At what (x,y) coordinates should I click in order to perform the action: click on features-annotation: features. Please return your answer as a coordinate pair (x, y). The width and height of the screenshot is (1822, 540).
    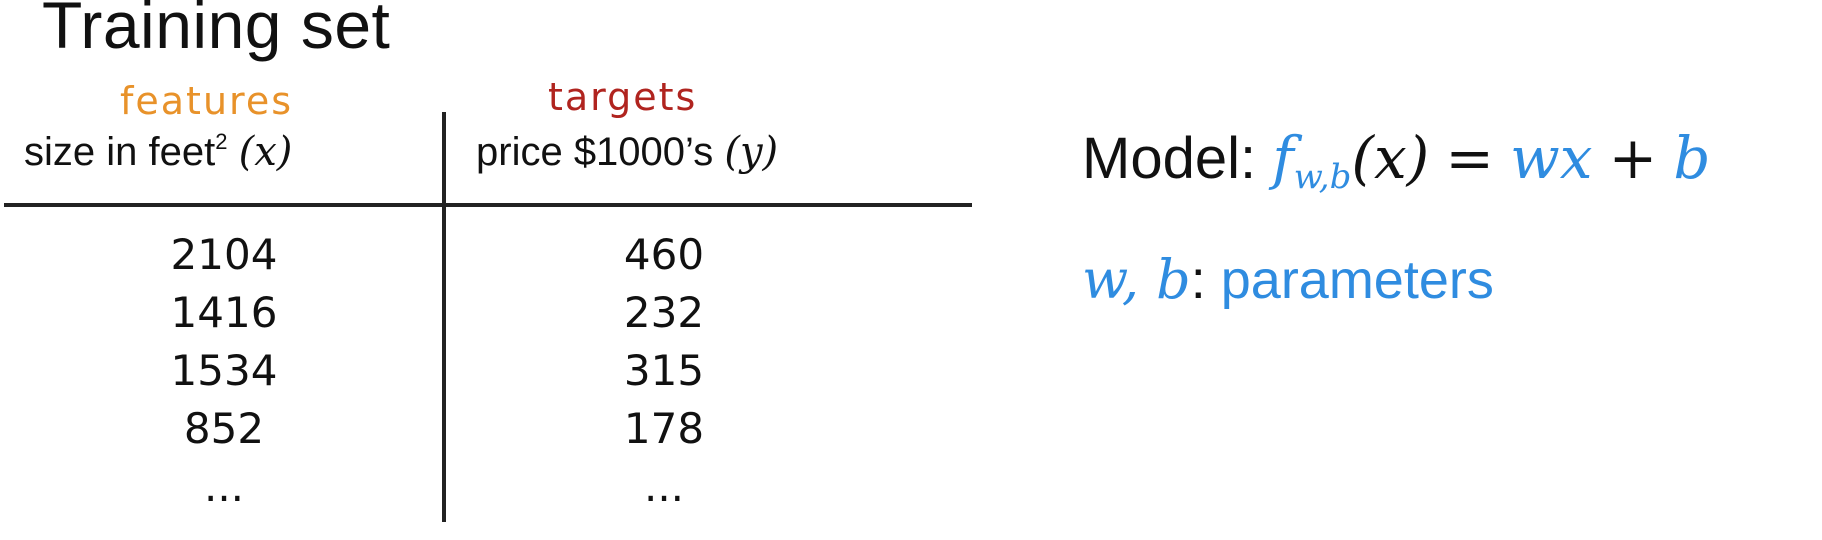
    Looking at the image, I should click on (206, 101).